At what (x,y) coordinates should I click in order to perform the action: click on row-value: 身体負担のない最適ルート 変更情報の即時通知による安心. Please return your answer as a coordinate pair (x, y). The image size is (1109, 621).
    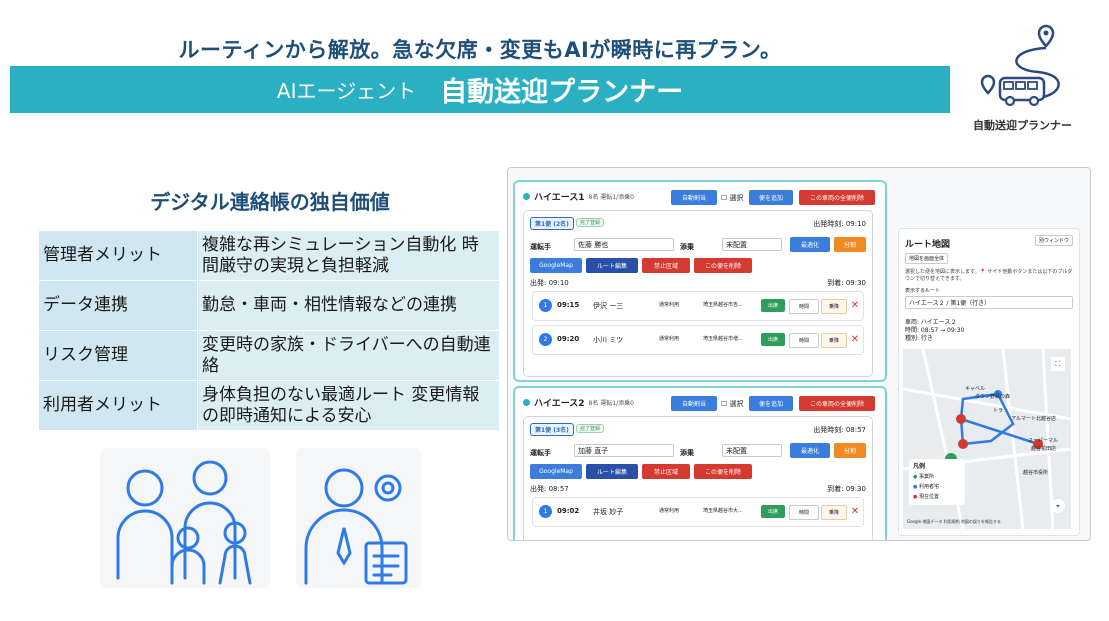
    Looking at the image, I should click on (348, 405).